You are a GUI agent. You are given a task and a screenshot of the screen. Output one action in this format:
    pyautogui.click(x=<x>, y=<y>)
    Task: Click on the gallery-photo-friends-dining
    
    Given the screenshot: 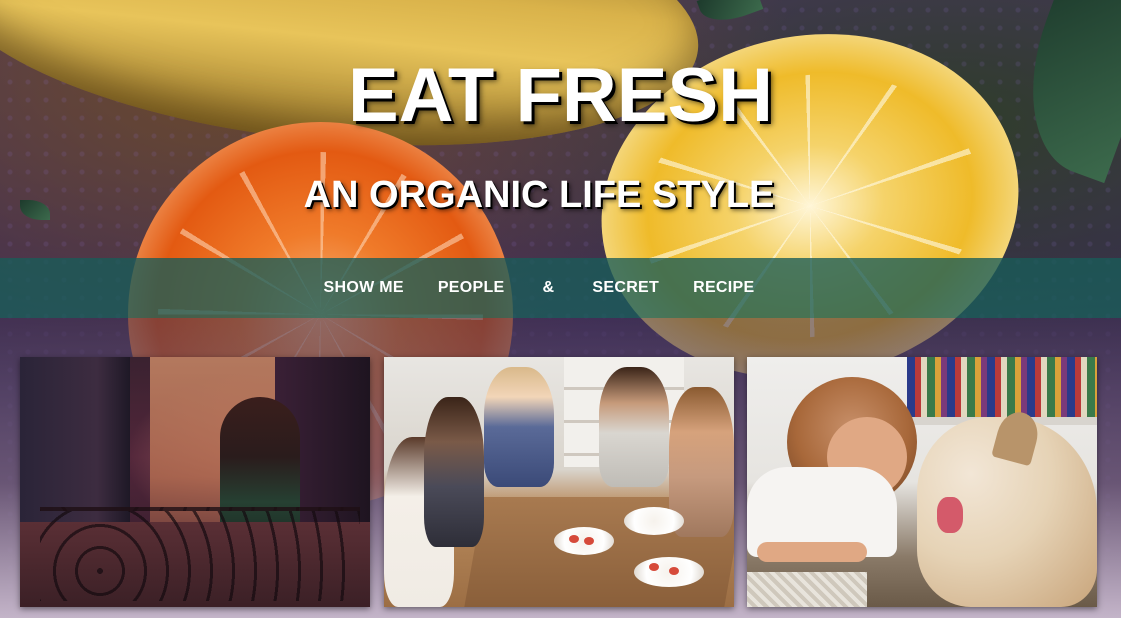 What is the action you would take?
    pyautogui.click(x=559, y=482)
    